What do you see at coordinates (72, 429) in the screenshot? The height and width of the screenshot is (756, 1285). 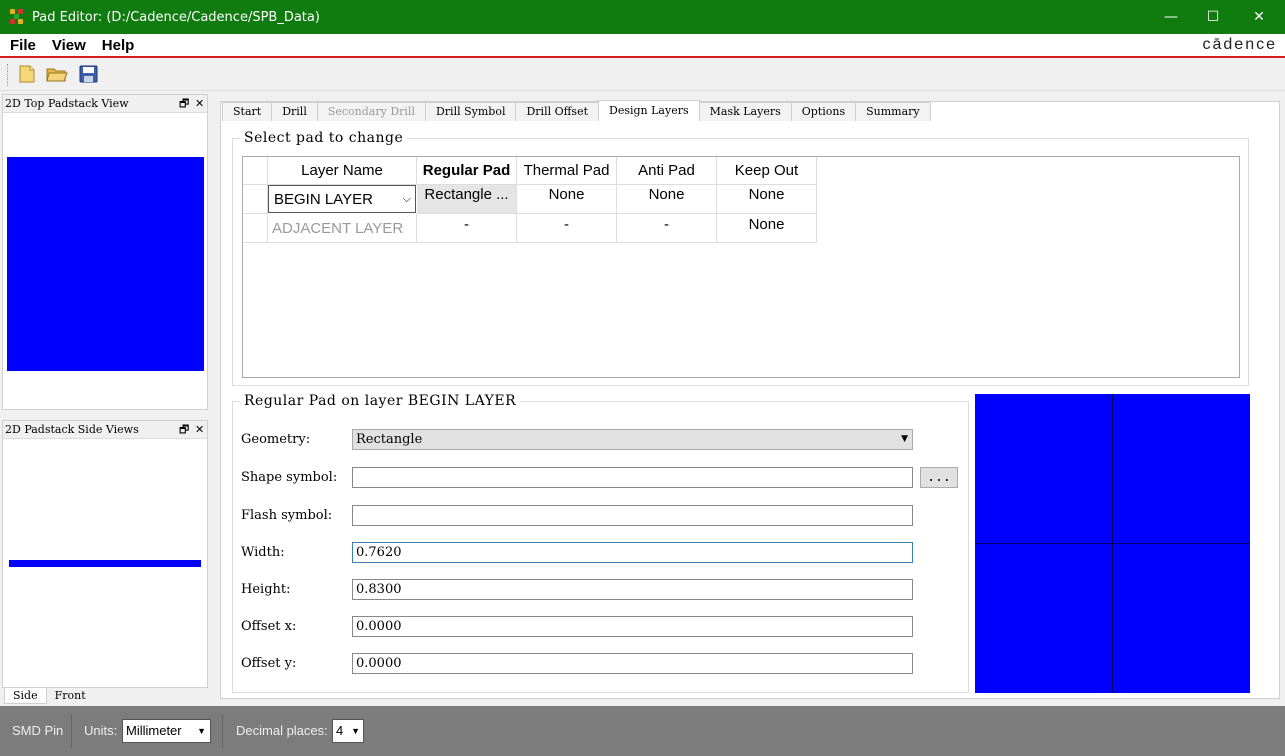 I see `side-view-title-text: 2D Padstack Side Views` at bounding box center [72, 429].